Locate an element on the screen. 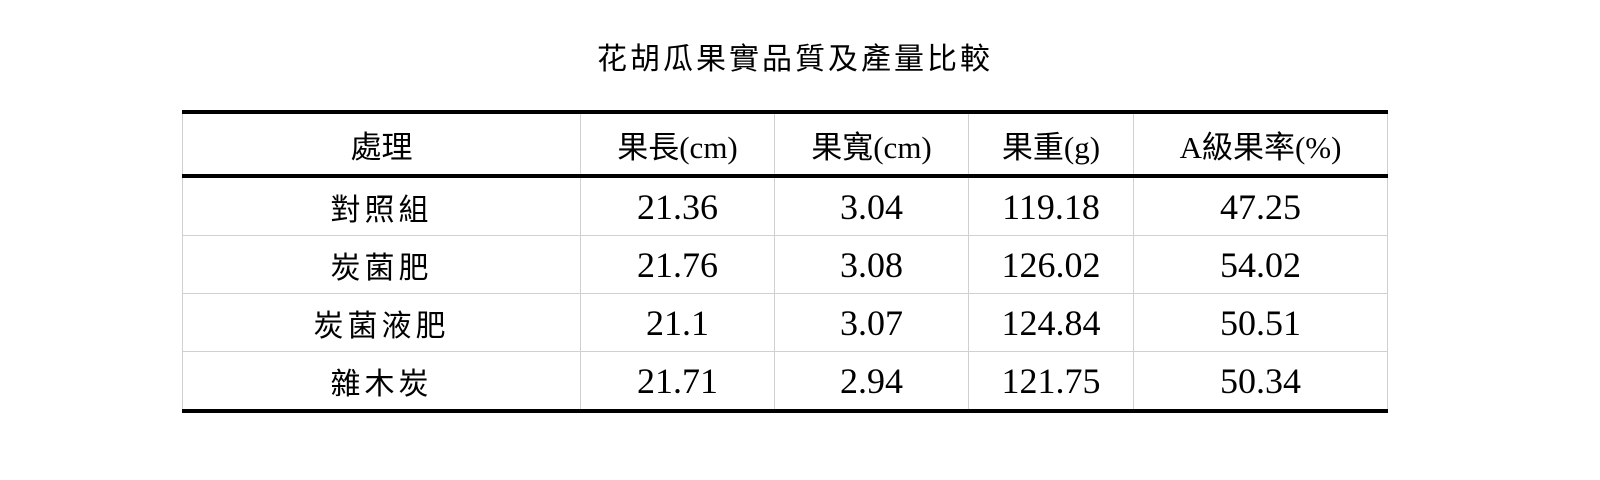 This screenshot has width=1600, height=480. header-row: 處理 果長(cm) 果寬(cm) 果重(g) A級果率(%) is located at coordinates (785, 144).